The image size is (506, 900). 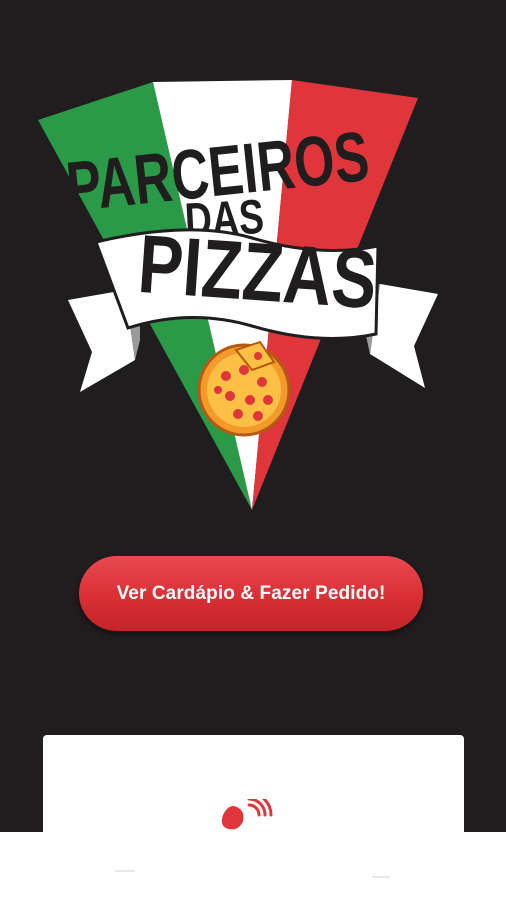 What do you see at coordinates (125, 871) in the screenshot?
I see `bottom-bar-mark-left` at bounding box center [125, 871].